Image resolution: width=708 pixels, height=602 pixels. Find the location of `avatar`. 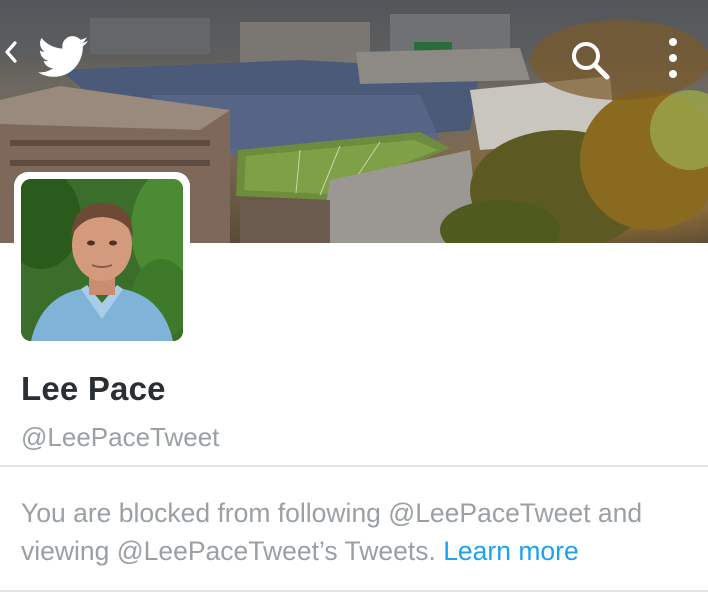

avatar is located at coordinates (102, 260).